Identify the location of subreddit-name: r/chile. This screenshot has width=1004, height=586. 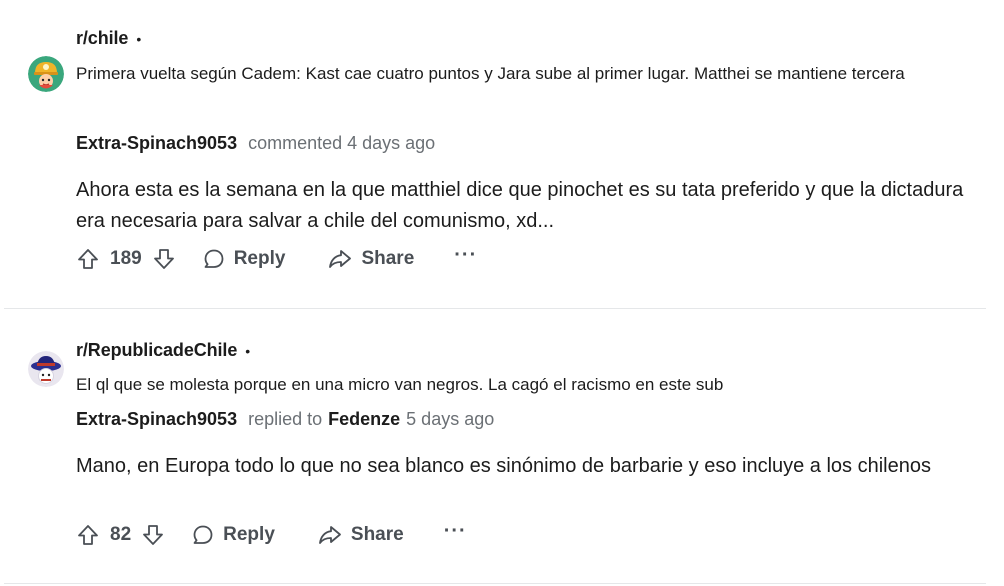
(102, 38).